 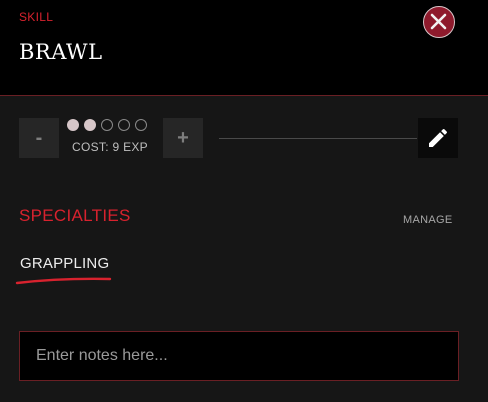 I want to click on skill-eyebrow: SKILL, so click(x=36, y=17).